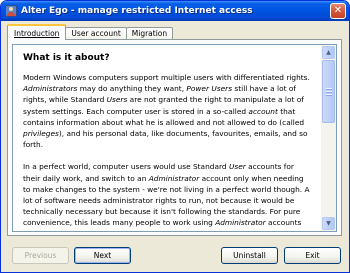 This screenshot has height=273, width=350. I want to click on uninstall-button: Uninstall, so click(249, 255).